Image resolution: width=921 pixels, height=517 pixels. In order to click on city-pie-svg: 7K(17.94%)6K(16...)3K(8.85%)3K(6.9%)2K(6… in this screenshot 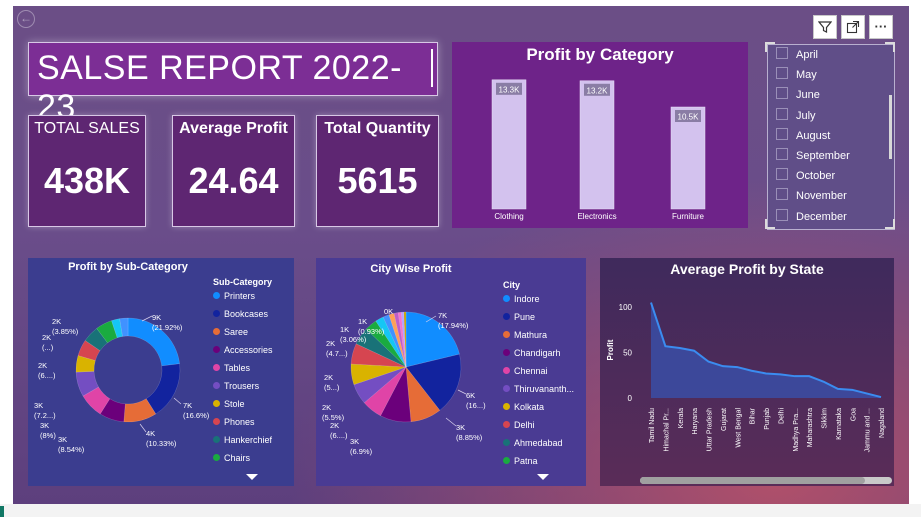, I will do `click(404, 381)`.